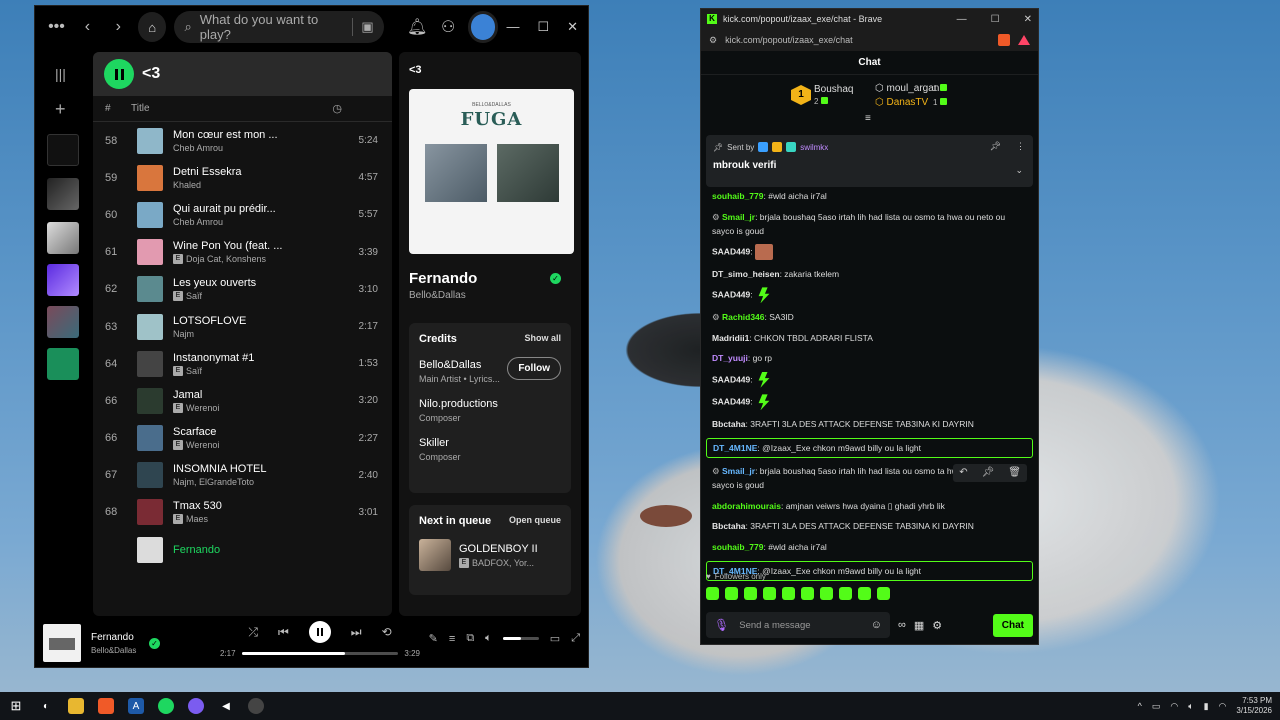 The image size is (1280, 720). What do you see at coordinates (738, 196) in the screenshot?
I see `chat-username: souhaib_779` at bounding box center [738, 196].